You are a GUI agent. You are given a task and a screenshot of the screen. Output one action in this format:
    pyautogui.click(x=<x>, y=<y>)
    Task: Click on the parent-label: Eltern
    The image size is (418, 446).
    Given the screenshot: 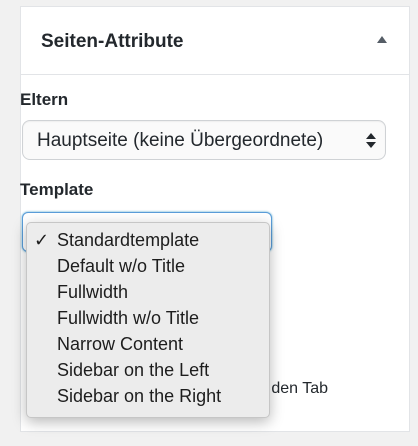 What is the action you would take?
    pyautogui.click(x=44, y=99)
    